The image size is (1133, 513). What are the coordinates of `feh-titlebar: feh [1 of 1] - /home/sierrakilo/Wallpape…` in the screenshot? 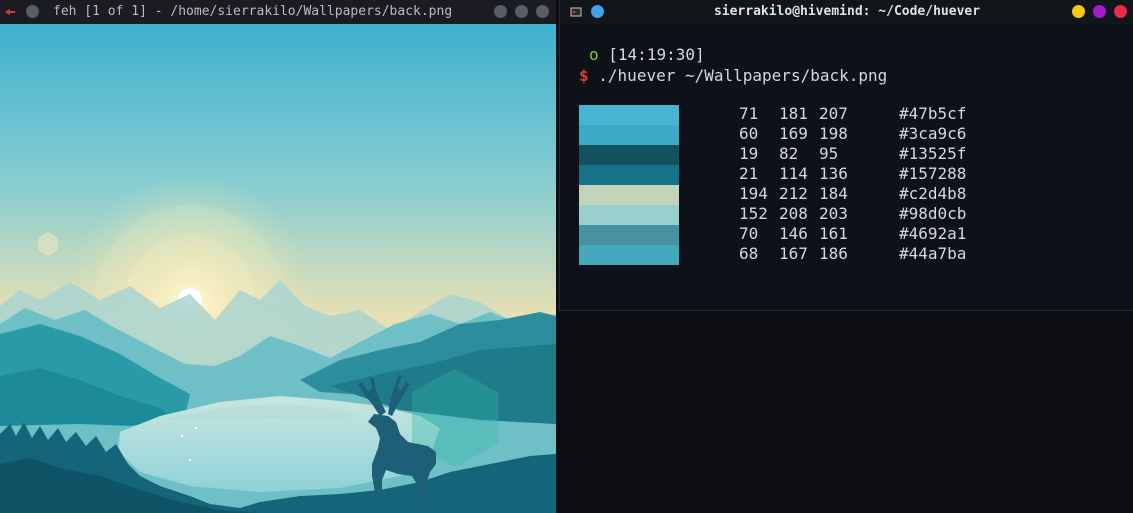 It's located at (278, 12).